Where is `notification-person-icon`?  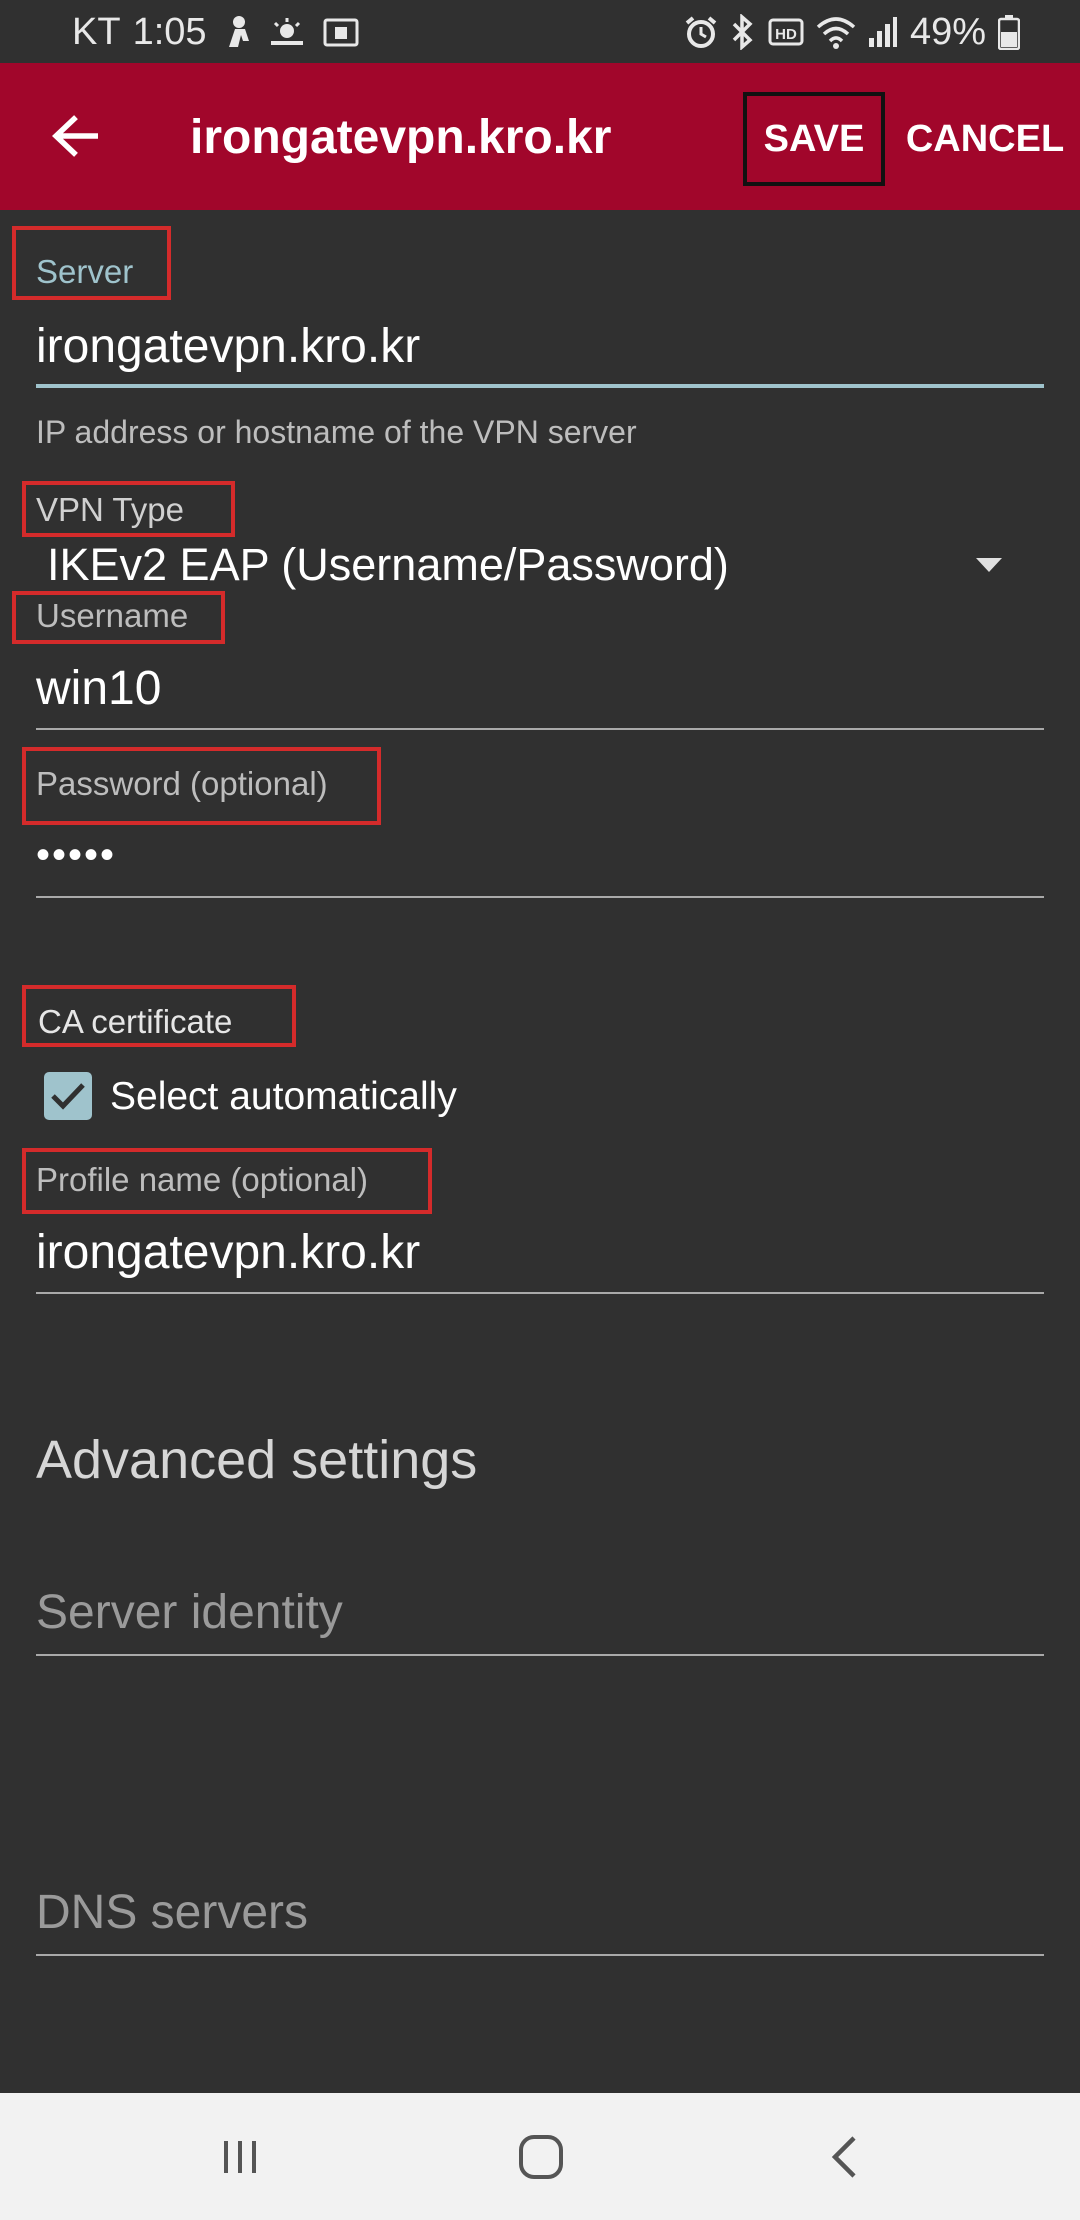
notification-person-icon is located at coordinates (238, 31).